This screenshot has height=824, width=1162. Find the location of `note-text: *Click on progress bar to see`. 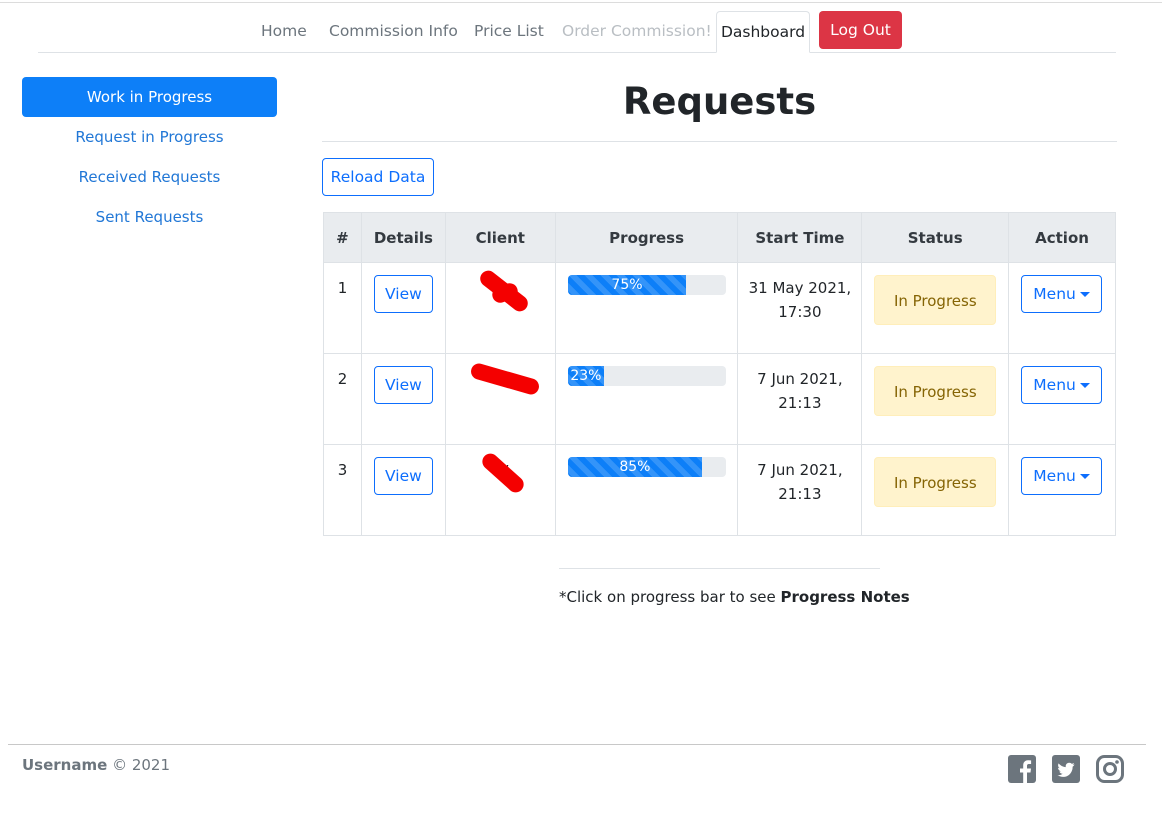

note-text: *Click on progress bar to see is located at coordinates (670, 597).